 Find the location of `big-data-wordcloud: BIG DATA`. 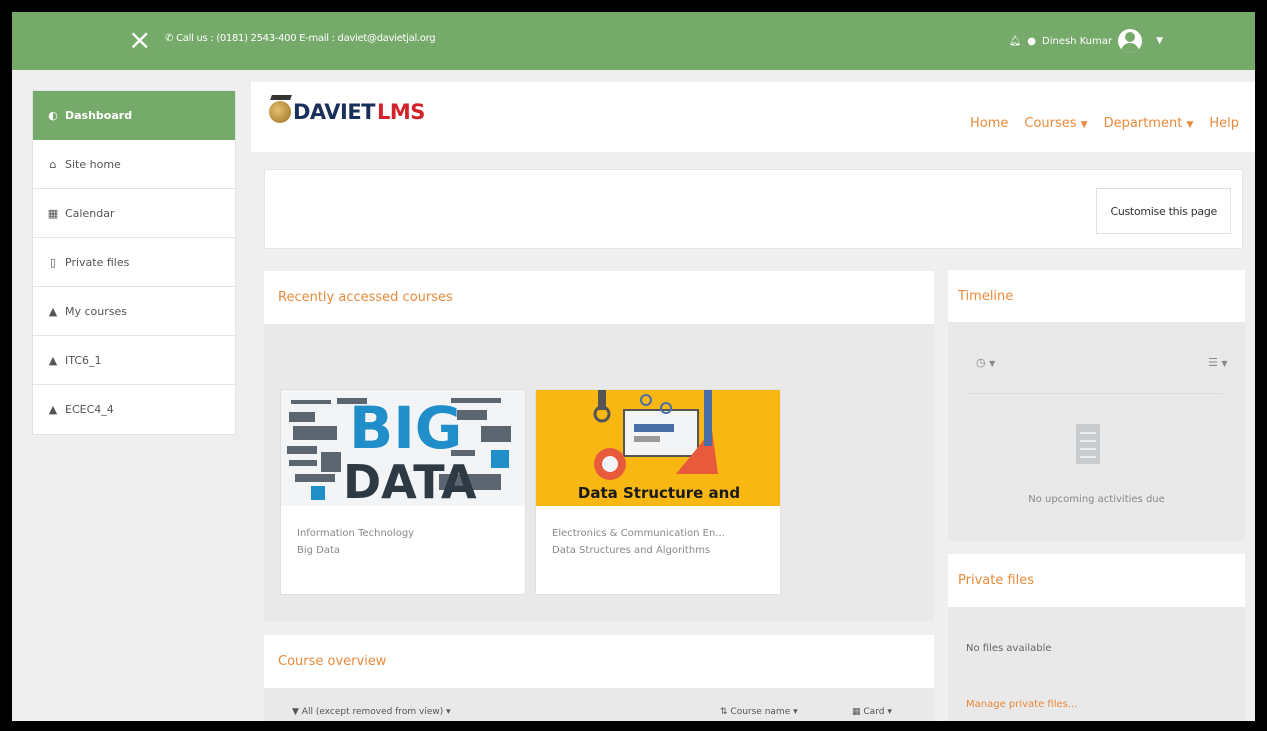

big-data-wordcloud: BIG DATA is located at coordinates (403, 448).